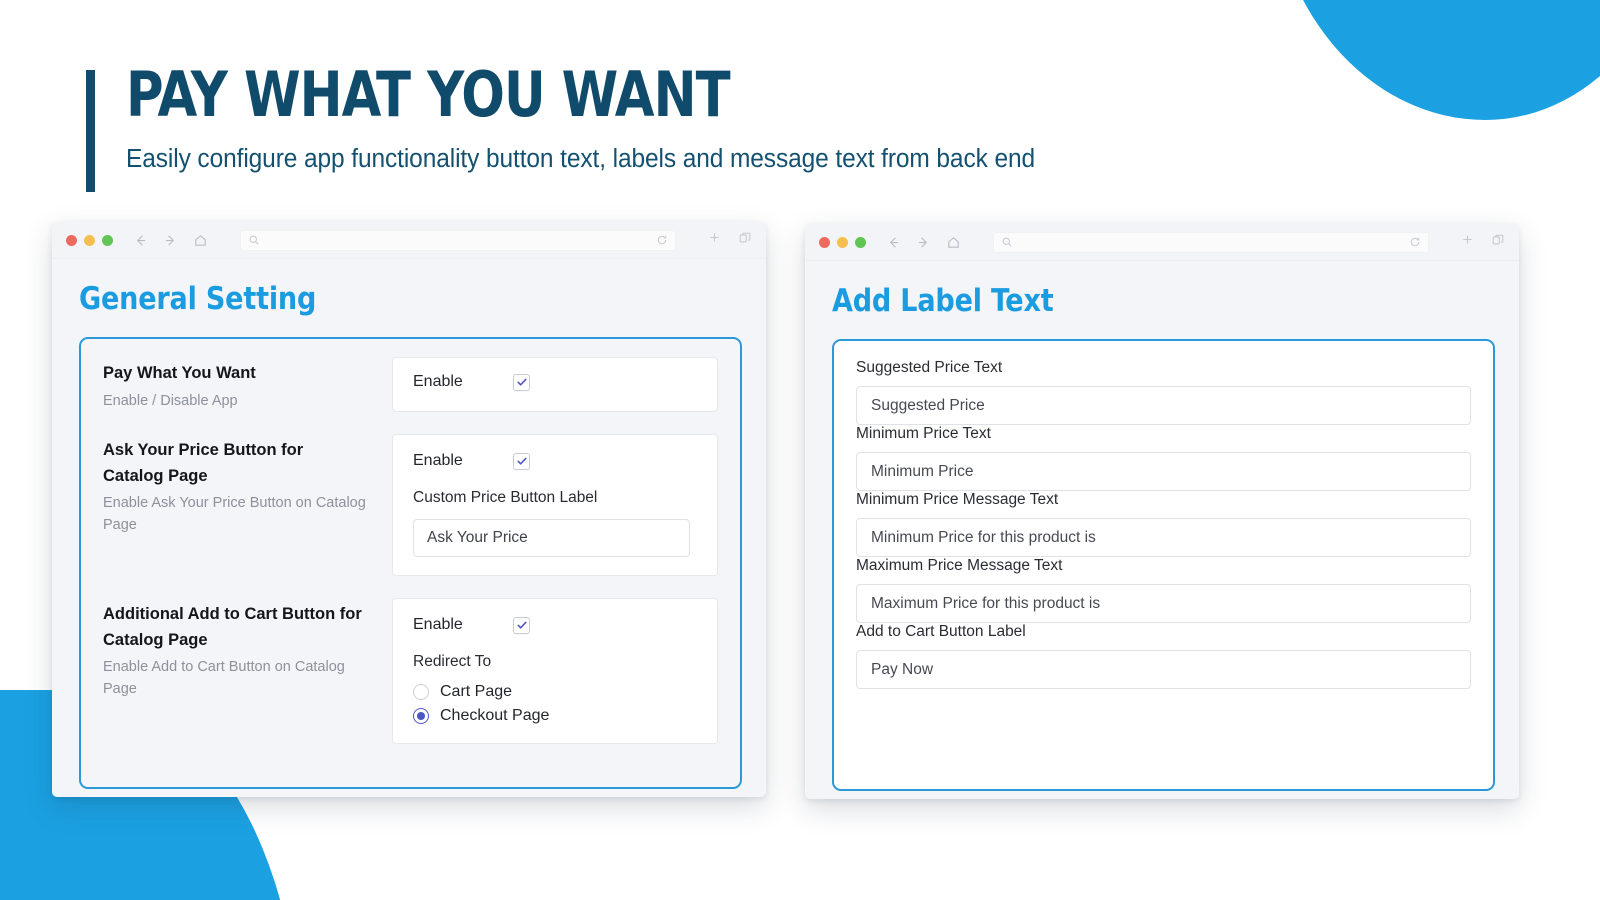 The height and width of the screenshot is (900, 1600). Describe the element at coordinates (923, 433) in the screenshot. I see `minimum-price-text-label: Minimum Price Text` at that location.